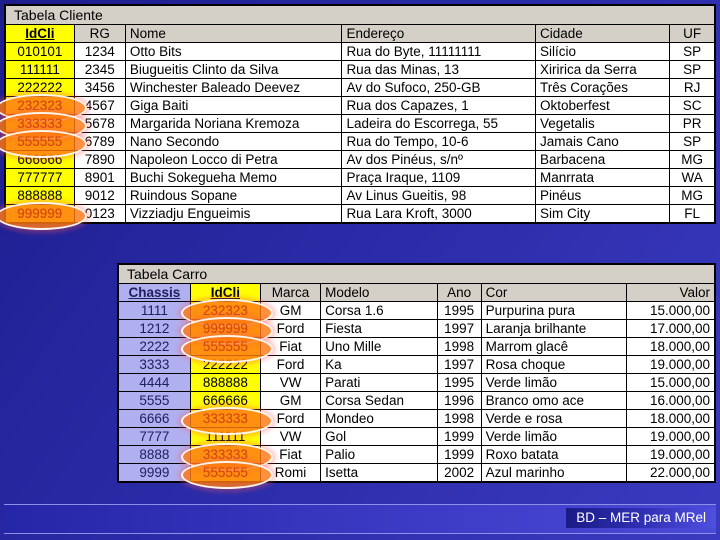 Image resolution: width=720 pixels, height=540 pixels. What do you see at coordinates (379, 310) in the screenshot?
I see `cell-modelo: Corsa 1.6` at bounding box center [379, 310].